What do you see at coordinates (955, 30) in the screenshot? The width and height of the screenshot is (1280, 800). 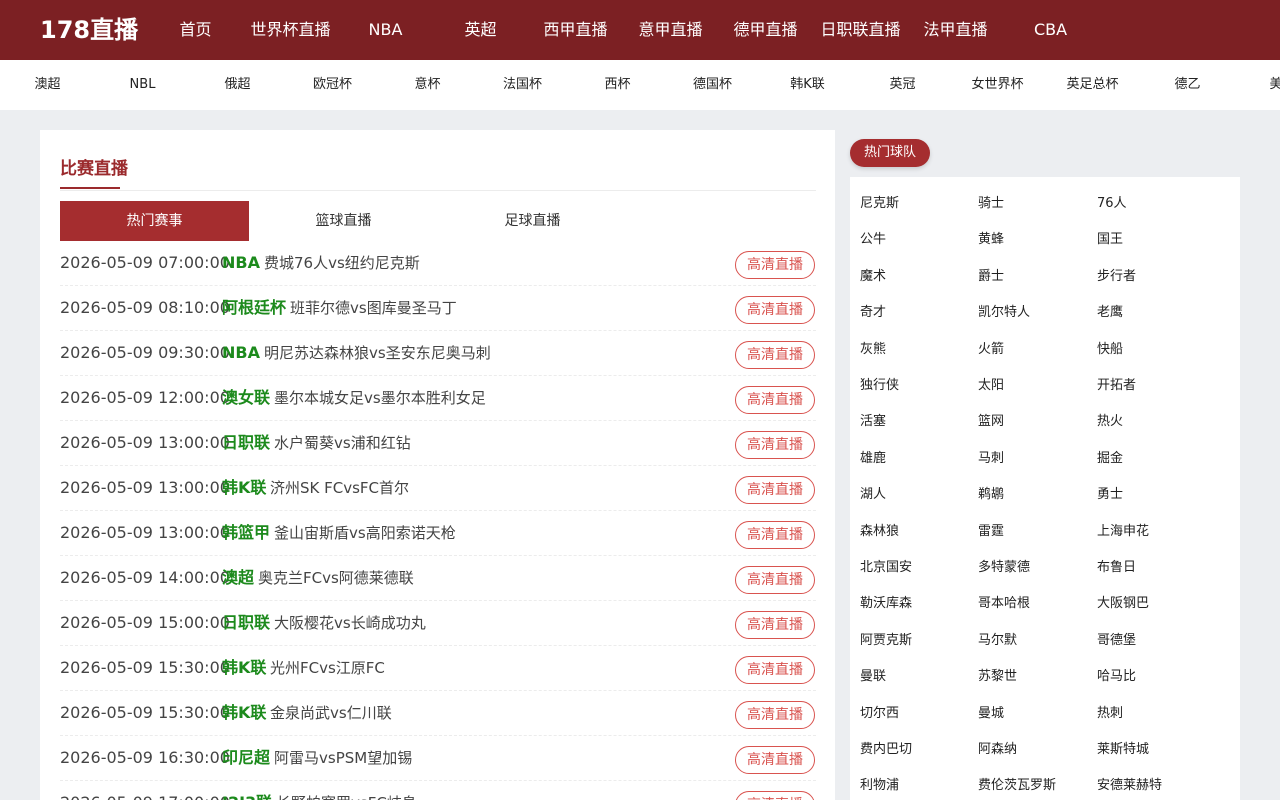 I see `top-nav-item: 法甲直播` at bounding box center [955, 30].